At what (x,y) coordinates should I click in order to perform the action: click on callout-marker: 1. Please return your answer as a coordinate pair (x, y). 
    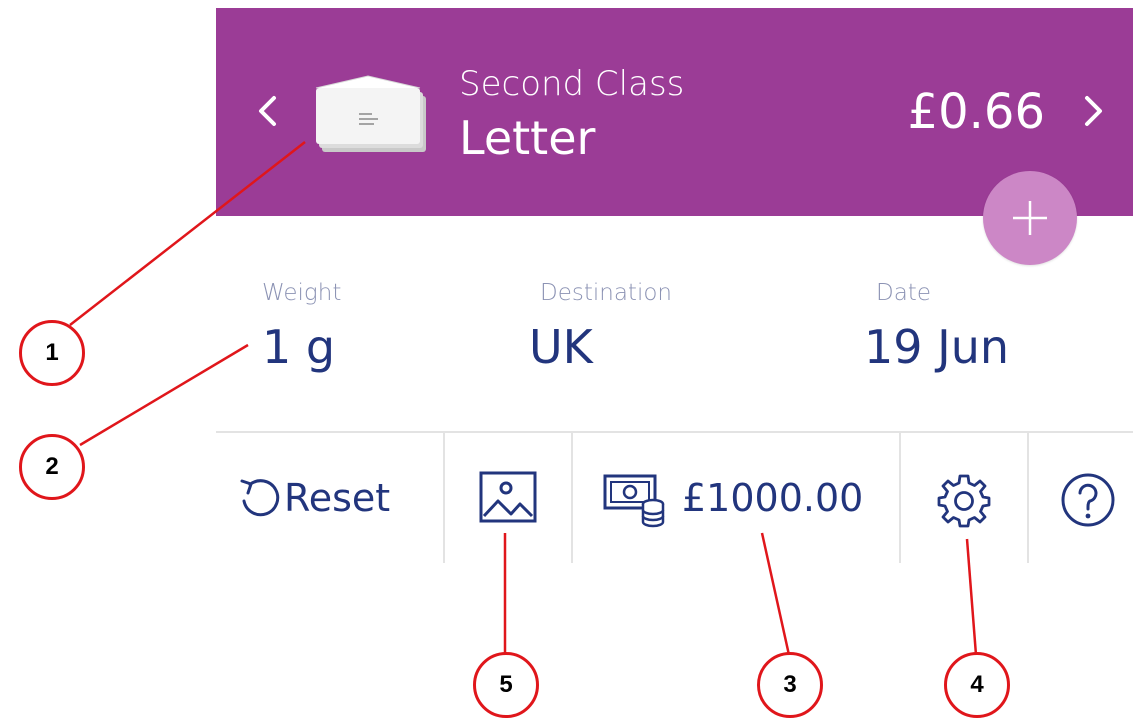
    Looking at the image, I should click on (52, 353).